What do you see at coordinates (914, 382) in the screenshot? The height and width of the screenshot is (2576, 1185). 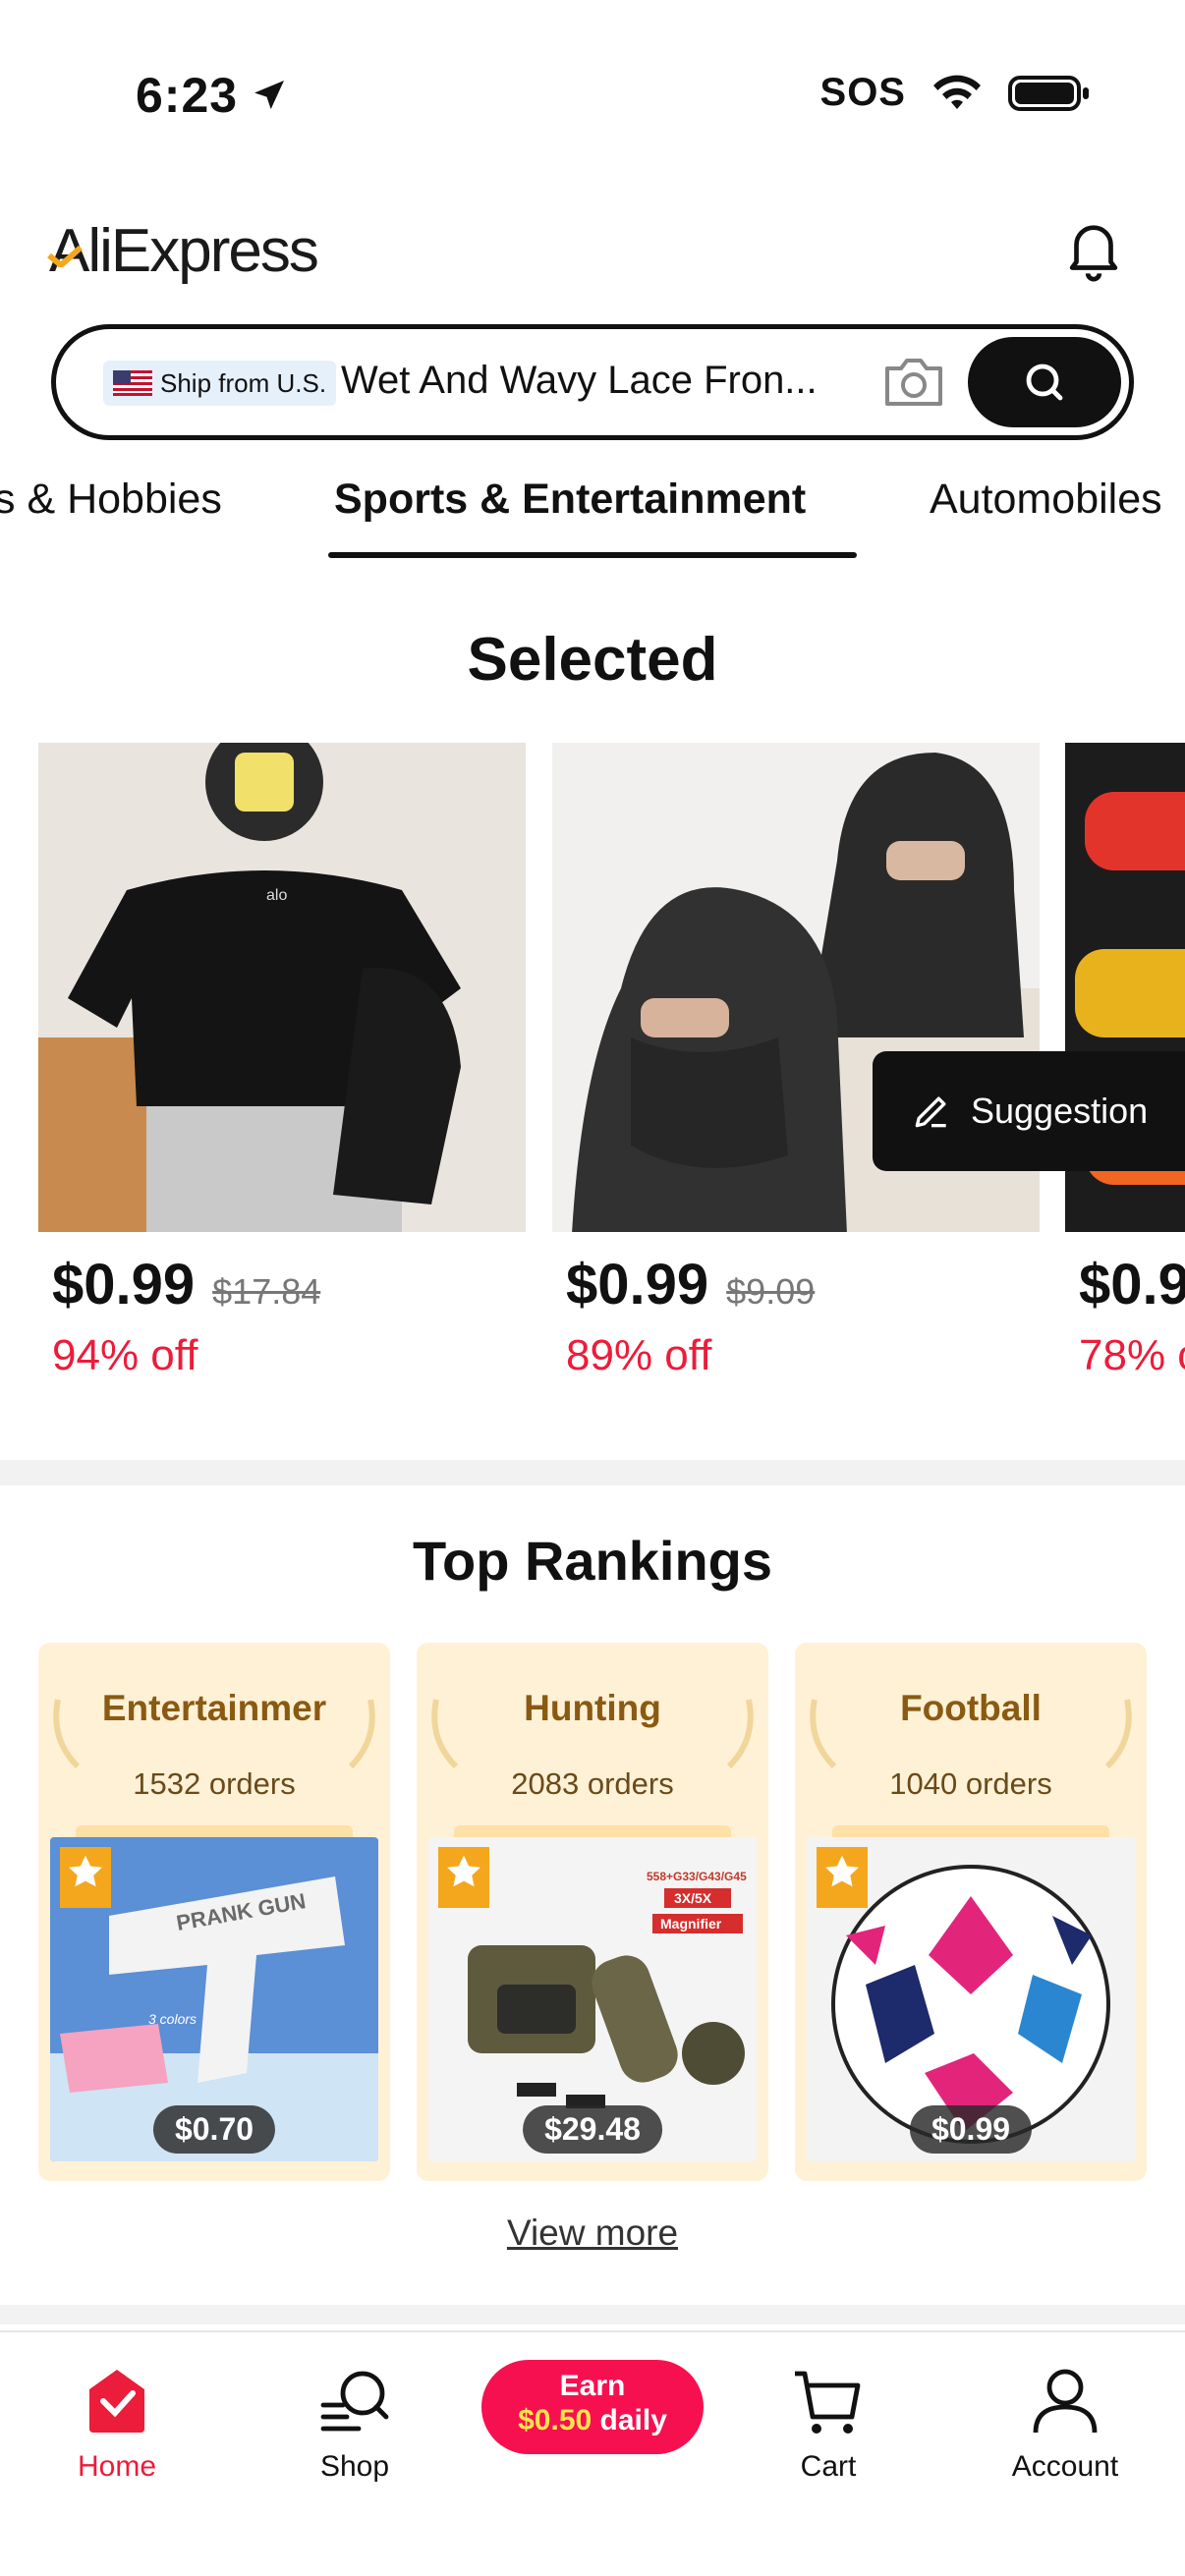 I see `camera-search-icon` at bounding box center [914, 382].